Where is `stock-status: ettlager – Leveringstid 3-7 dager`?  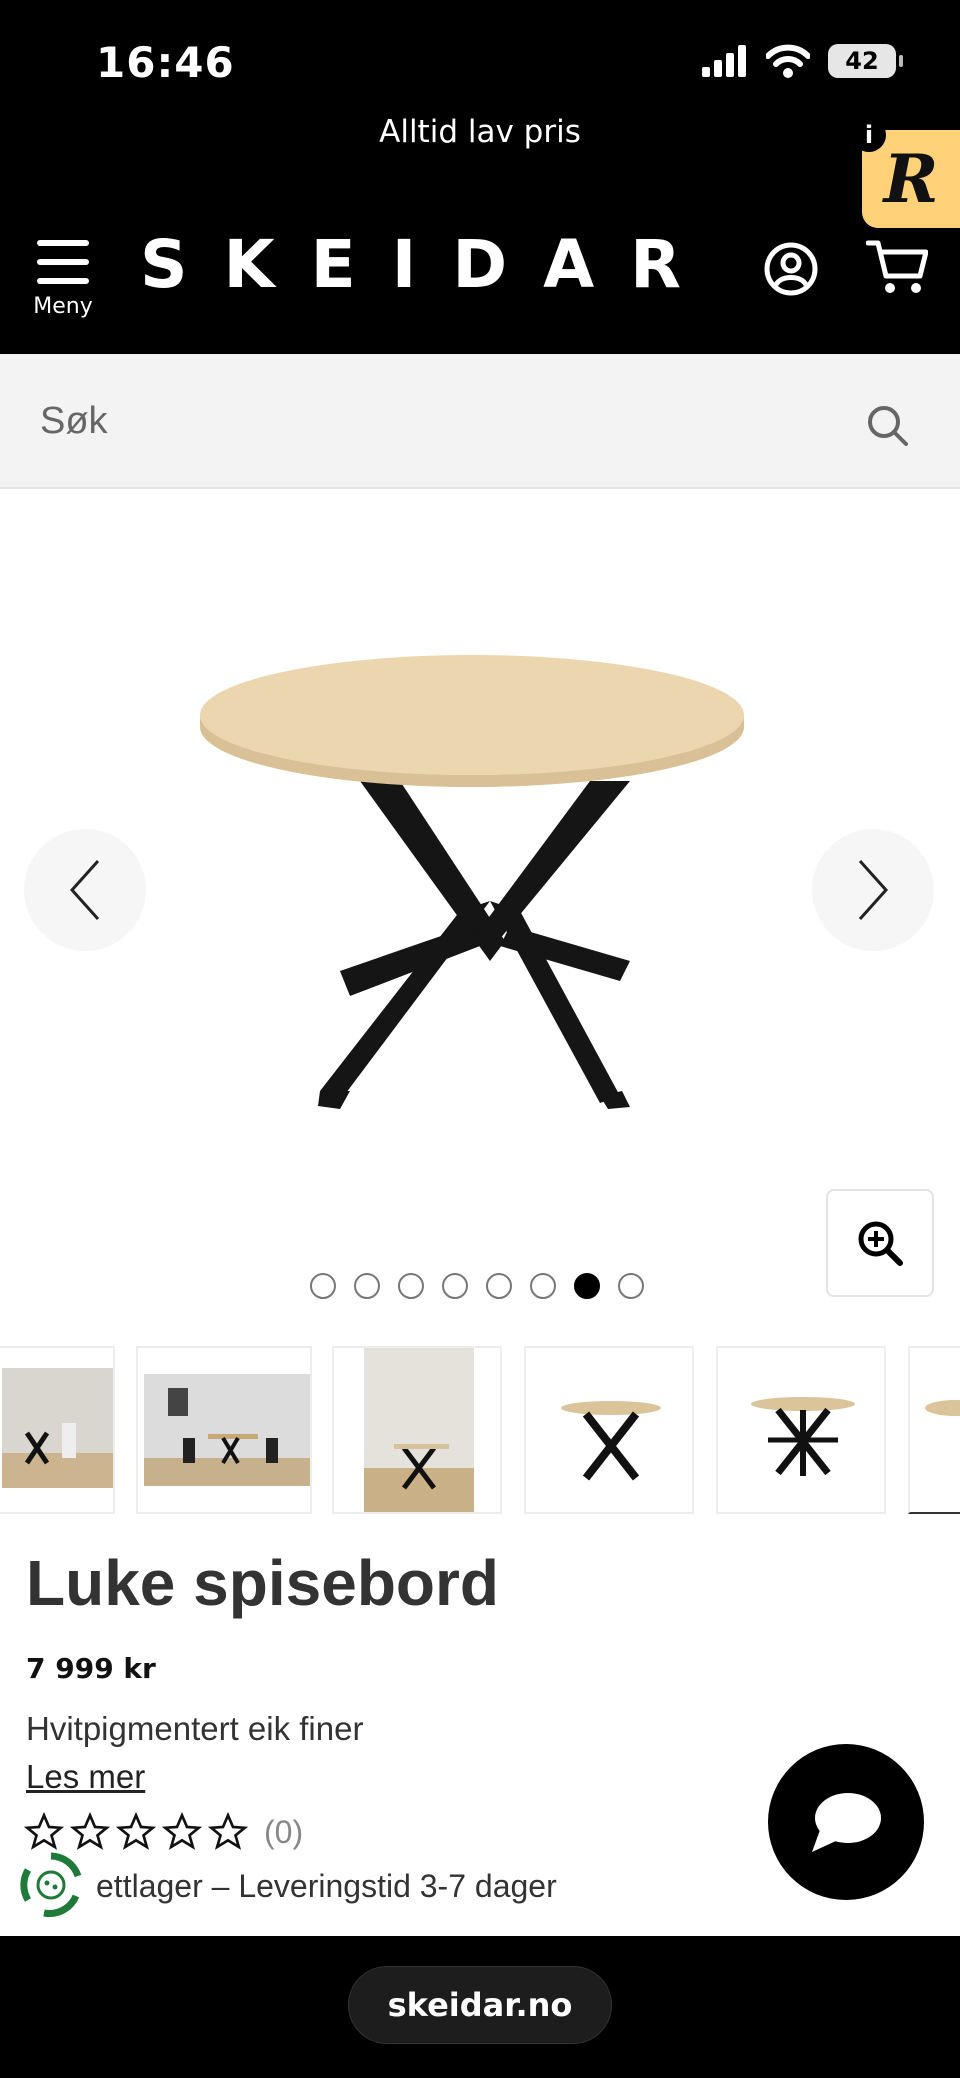
stock-status: ettlager – Leveringstid 3-7 dager is located at coordinates (326, 1886).